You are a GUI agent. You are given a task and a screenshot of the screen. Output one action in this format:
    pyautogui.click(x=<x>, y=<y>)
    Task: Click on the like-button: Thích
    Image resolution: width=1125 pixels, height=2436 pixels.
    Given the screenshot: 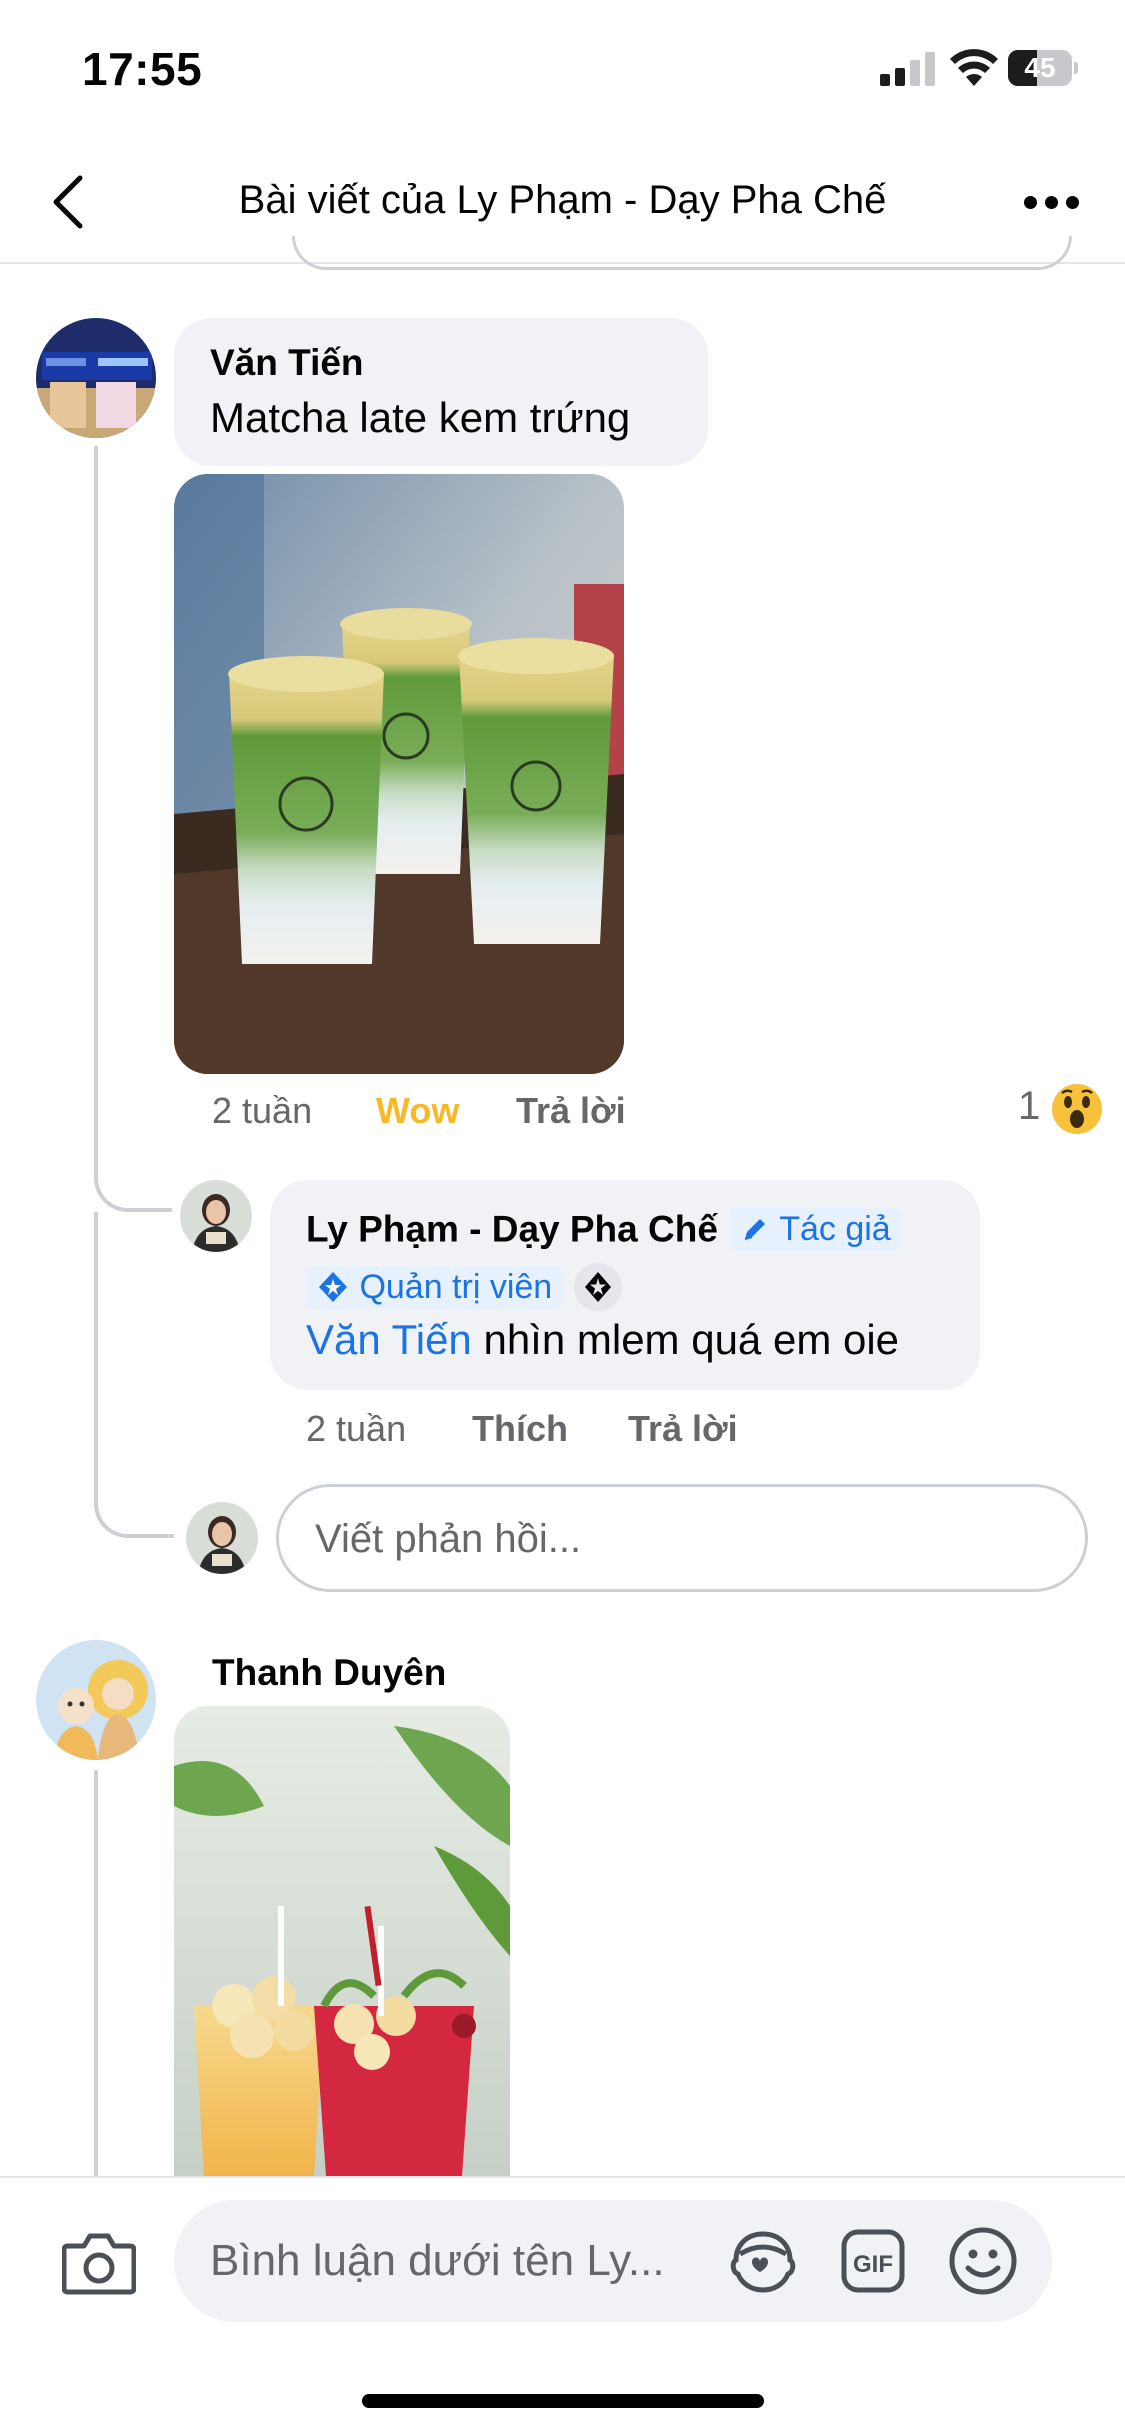 What is the action you would take?
    pyautogui.click(x=520, y=1429)
    